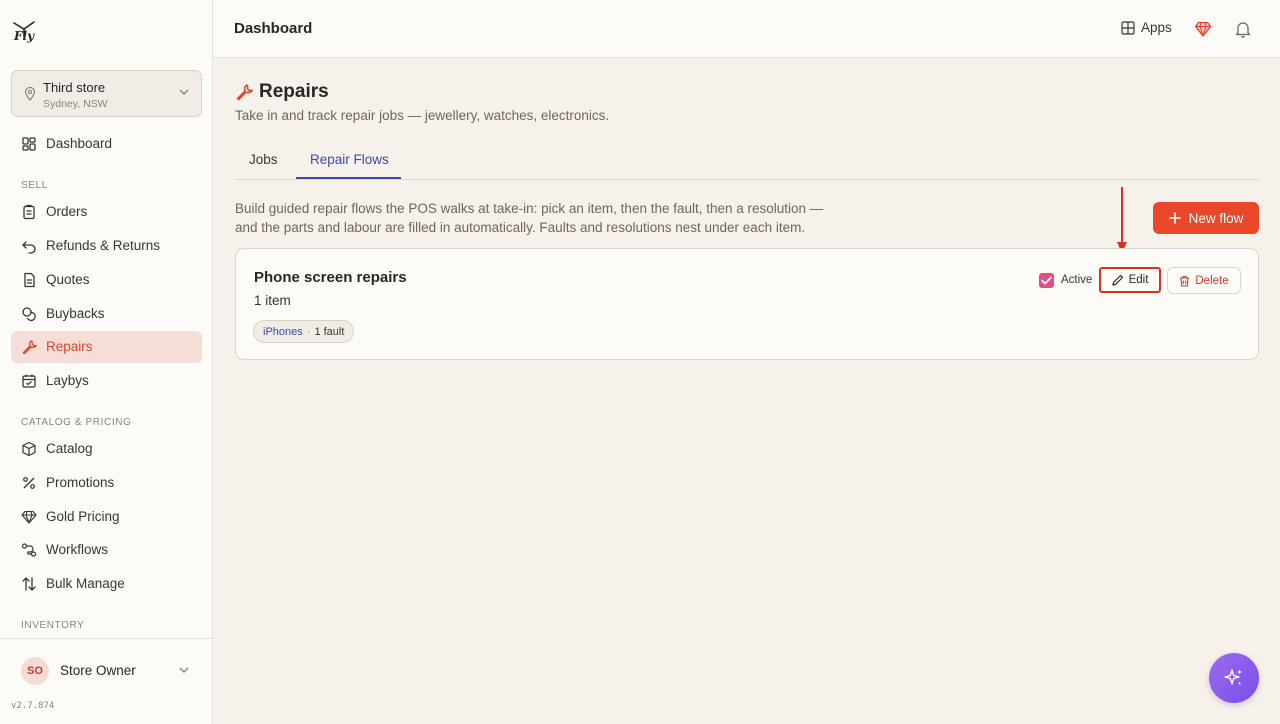 The width and height of the screenshot is (1280, 724). I want to click on sidebar-item-refunds-returns: Refunds & Returns, so click(106, 246).